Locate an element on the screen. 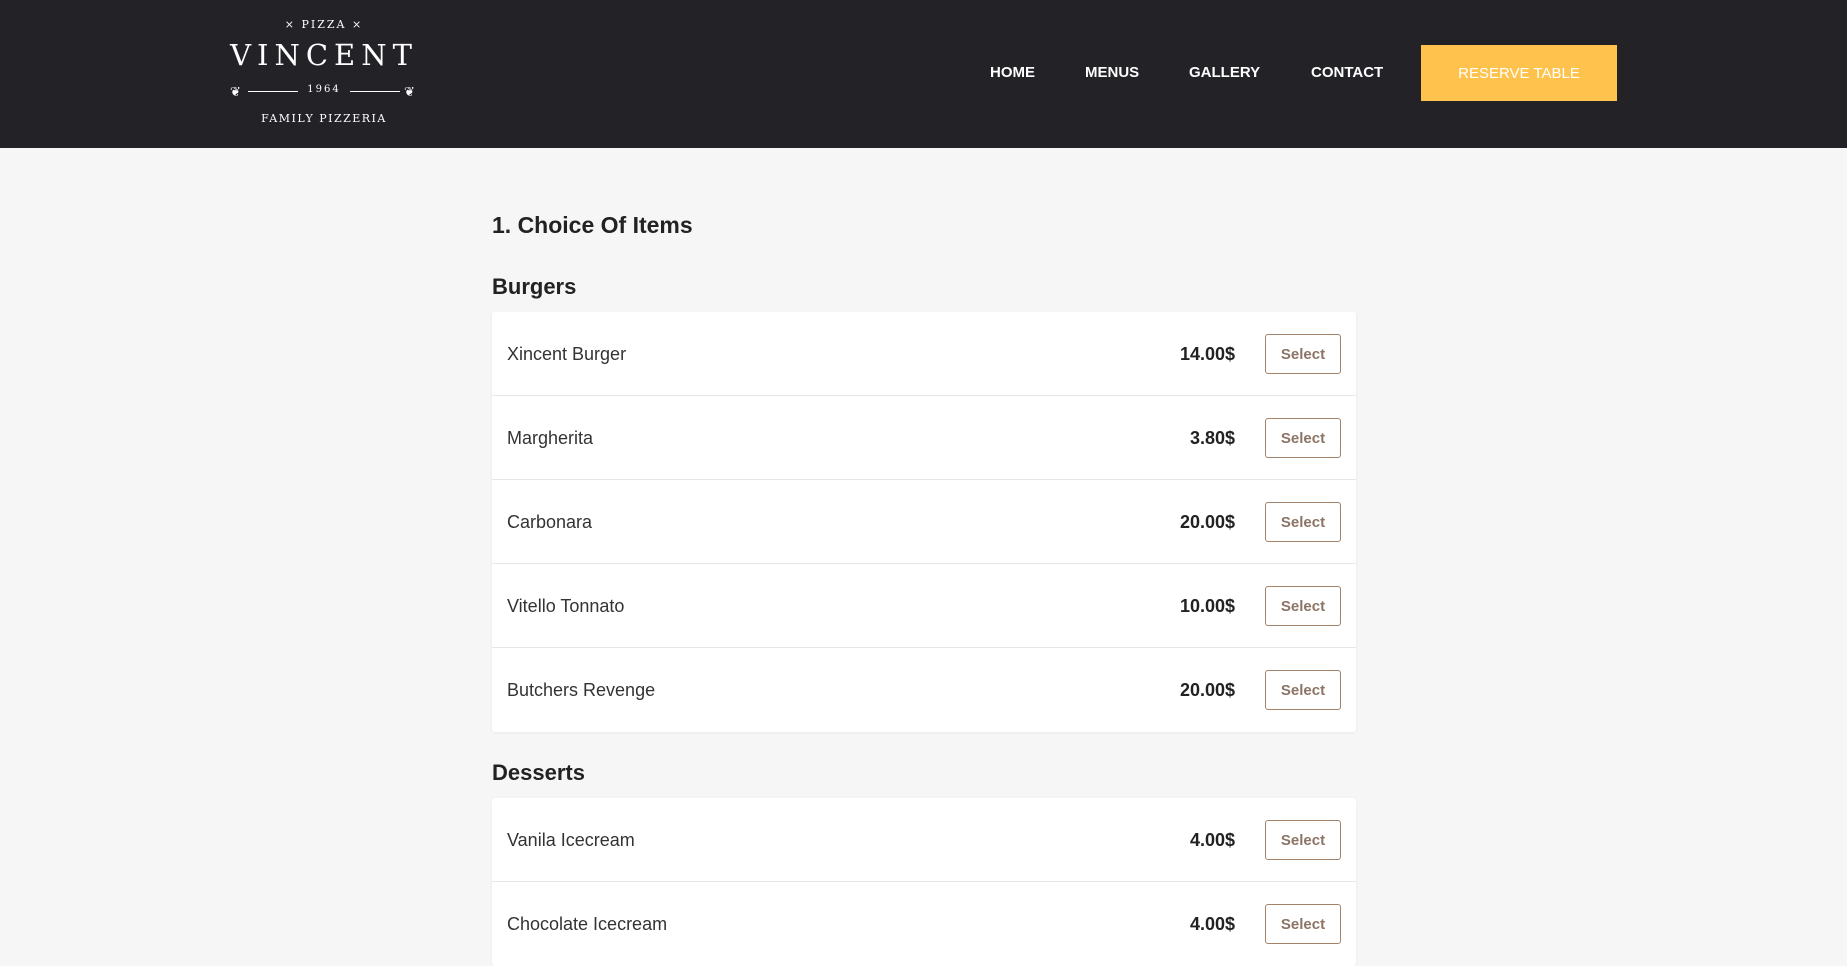 The width and height of the screenshot is (1847, 966). menu-item-row: Xincent Burger 14.00$ Select is located at coordinates (924, 354).